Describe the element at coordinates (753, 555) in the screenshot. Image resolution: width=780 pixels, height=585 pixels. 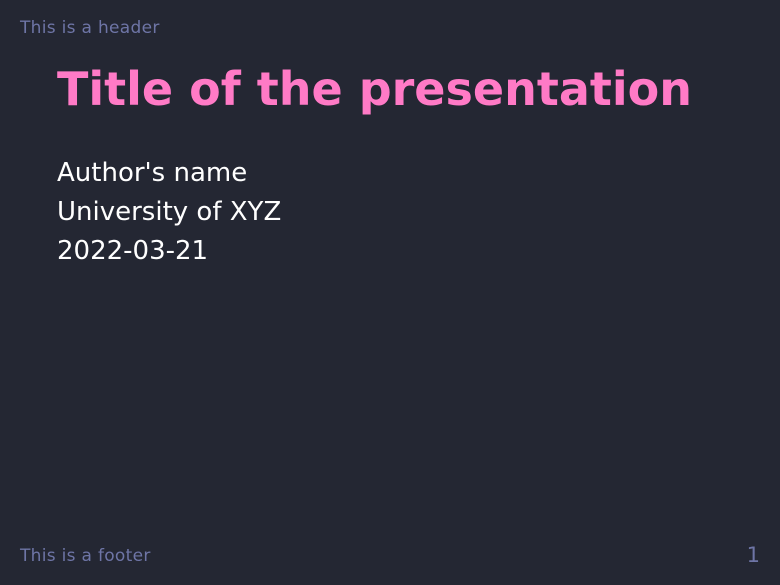
I see `page-number: 1` at that location.